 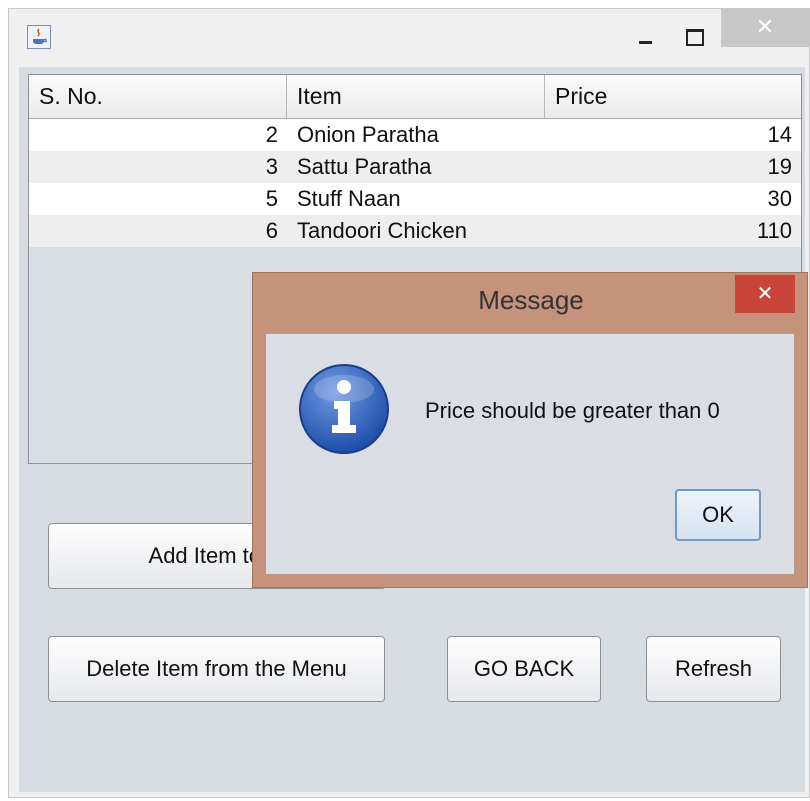 I want to click on table-row: 2 Onion Paratha 14, so click(x=415, y=135).